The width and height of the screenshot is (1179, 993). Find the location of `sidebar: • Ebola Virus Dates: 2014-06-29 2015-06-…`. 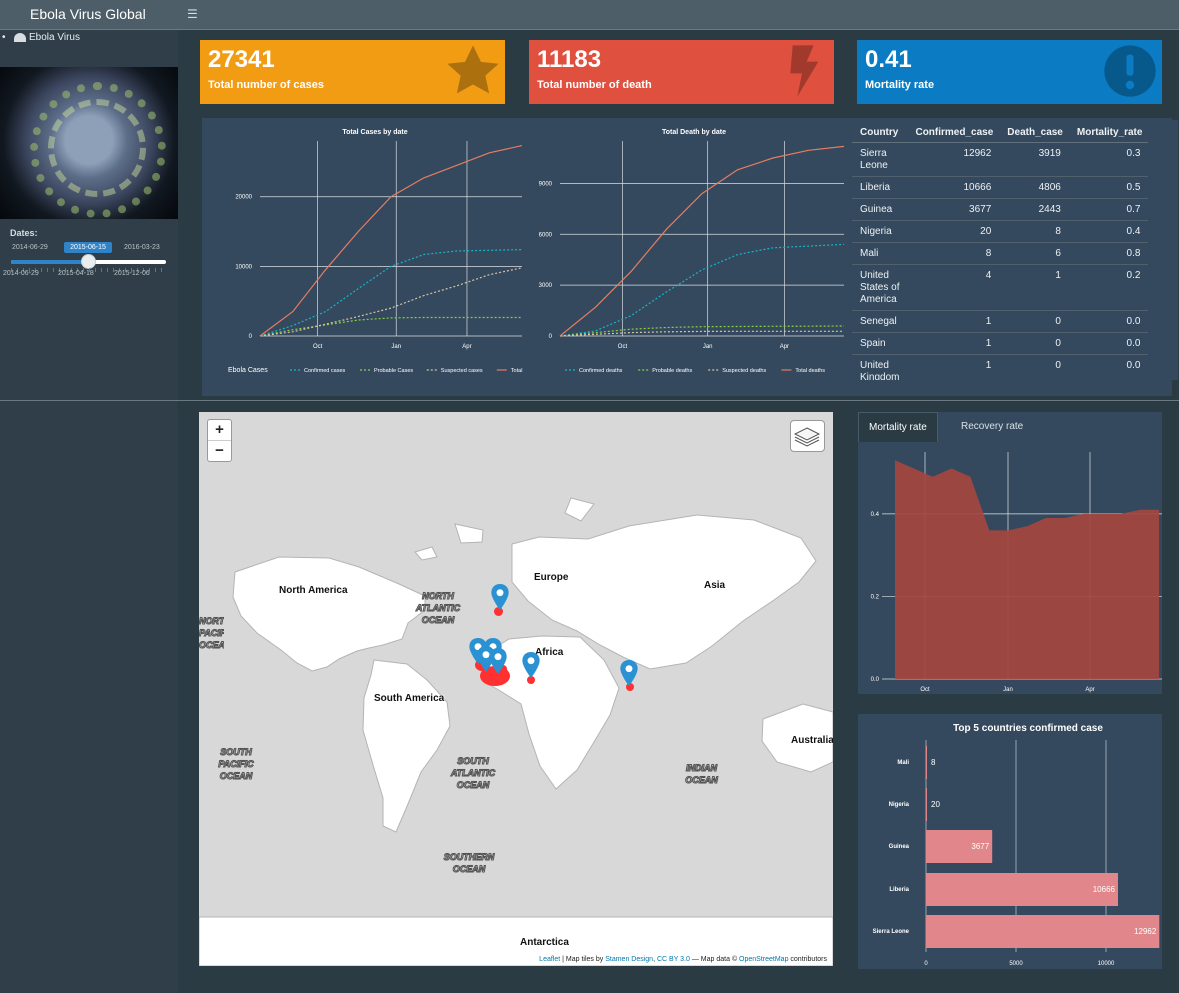

sidebar: • Ebola Virus Dates: 2014-06-29 2015-06-… is located at coordinates (89, 511).